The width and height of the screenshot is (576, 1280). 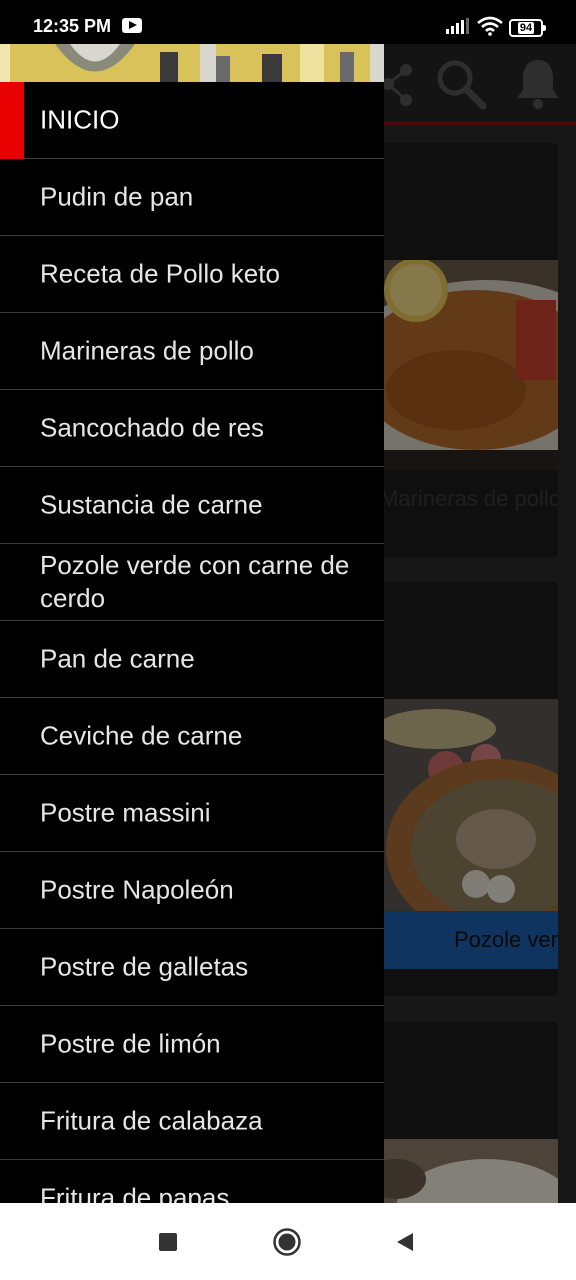 What do you see at coordinates (152, 427) in the screenshot?
I see `drawer-item-label: Sancochado de res` at bounding box center [152, 427].